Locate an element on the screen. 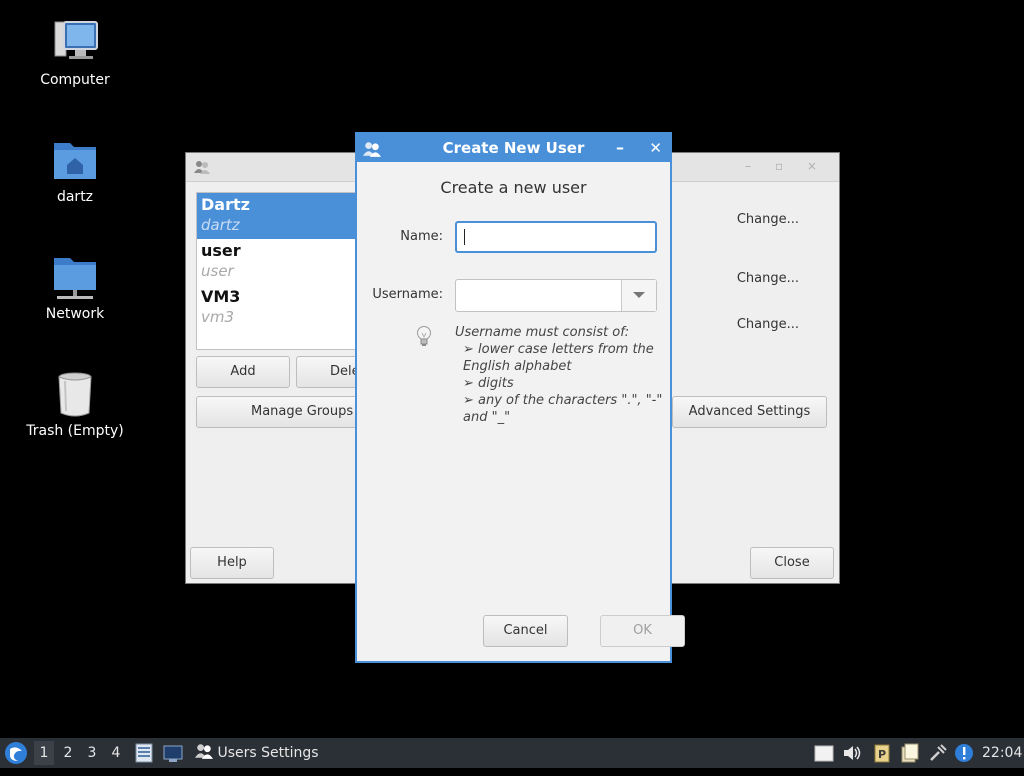 This screenshot has width=1024, height=776. name-label: Name: is located at coordinates (421, 236).